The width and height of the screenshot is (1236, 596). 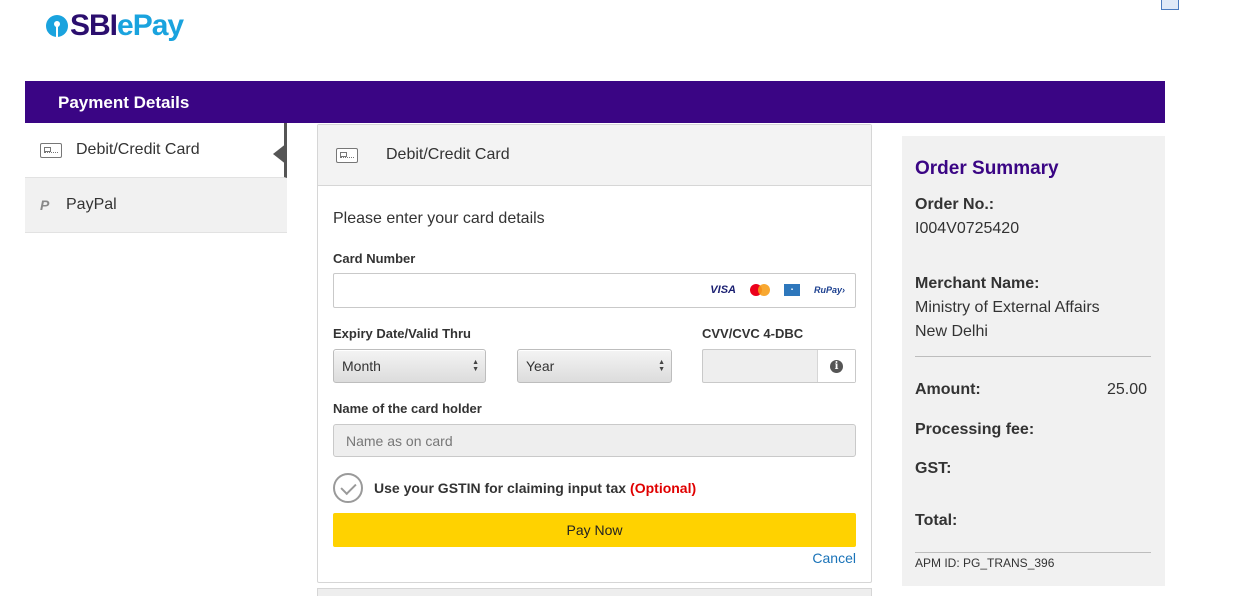 What do you see at coordinates (834, 558) in the screenshot?
I see `cancel-link: Cancel` at bounding box center [834, 558].